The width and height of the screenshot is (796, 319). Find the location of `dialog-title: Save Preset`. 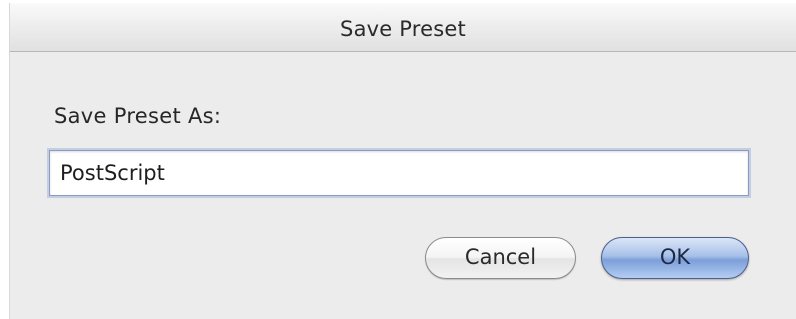

dialog-title: Save Preset is located at coordinates (403, 29).